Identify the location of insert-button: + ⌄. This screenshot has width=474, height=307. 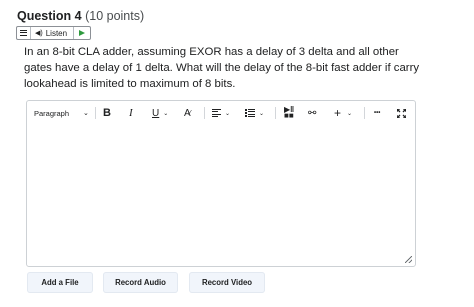
(343, 113).